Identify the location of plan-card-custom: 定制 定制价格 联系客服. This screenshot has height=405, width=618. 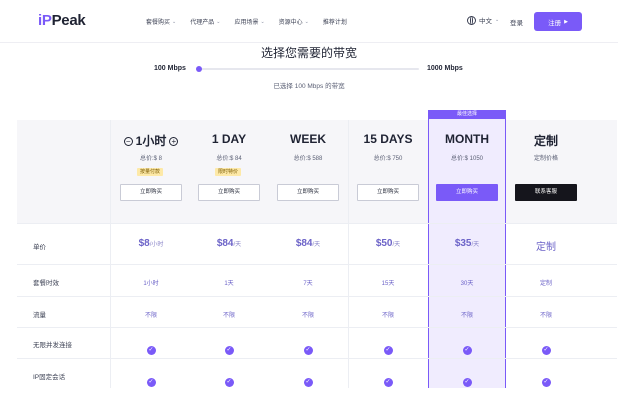
(546, 171).